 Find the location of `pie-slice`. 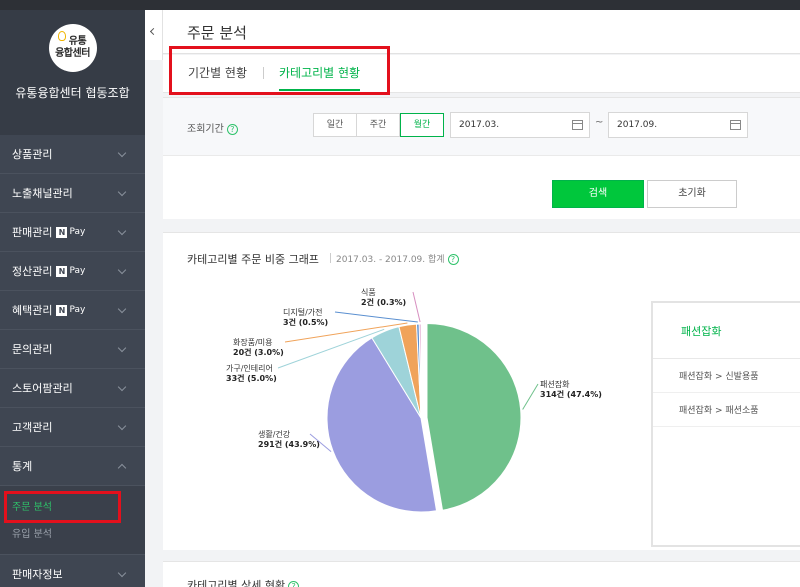

pie-slice is located at coordinates (474, 417).